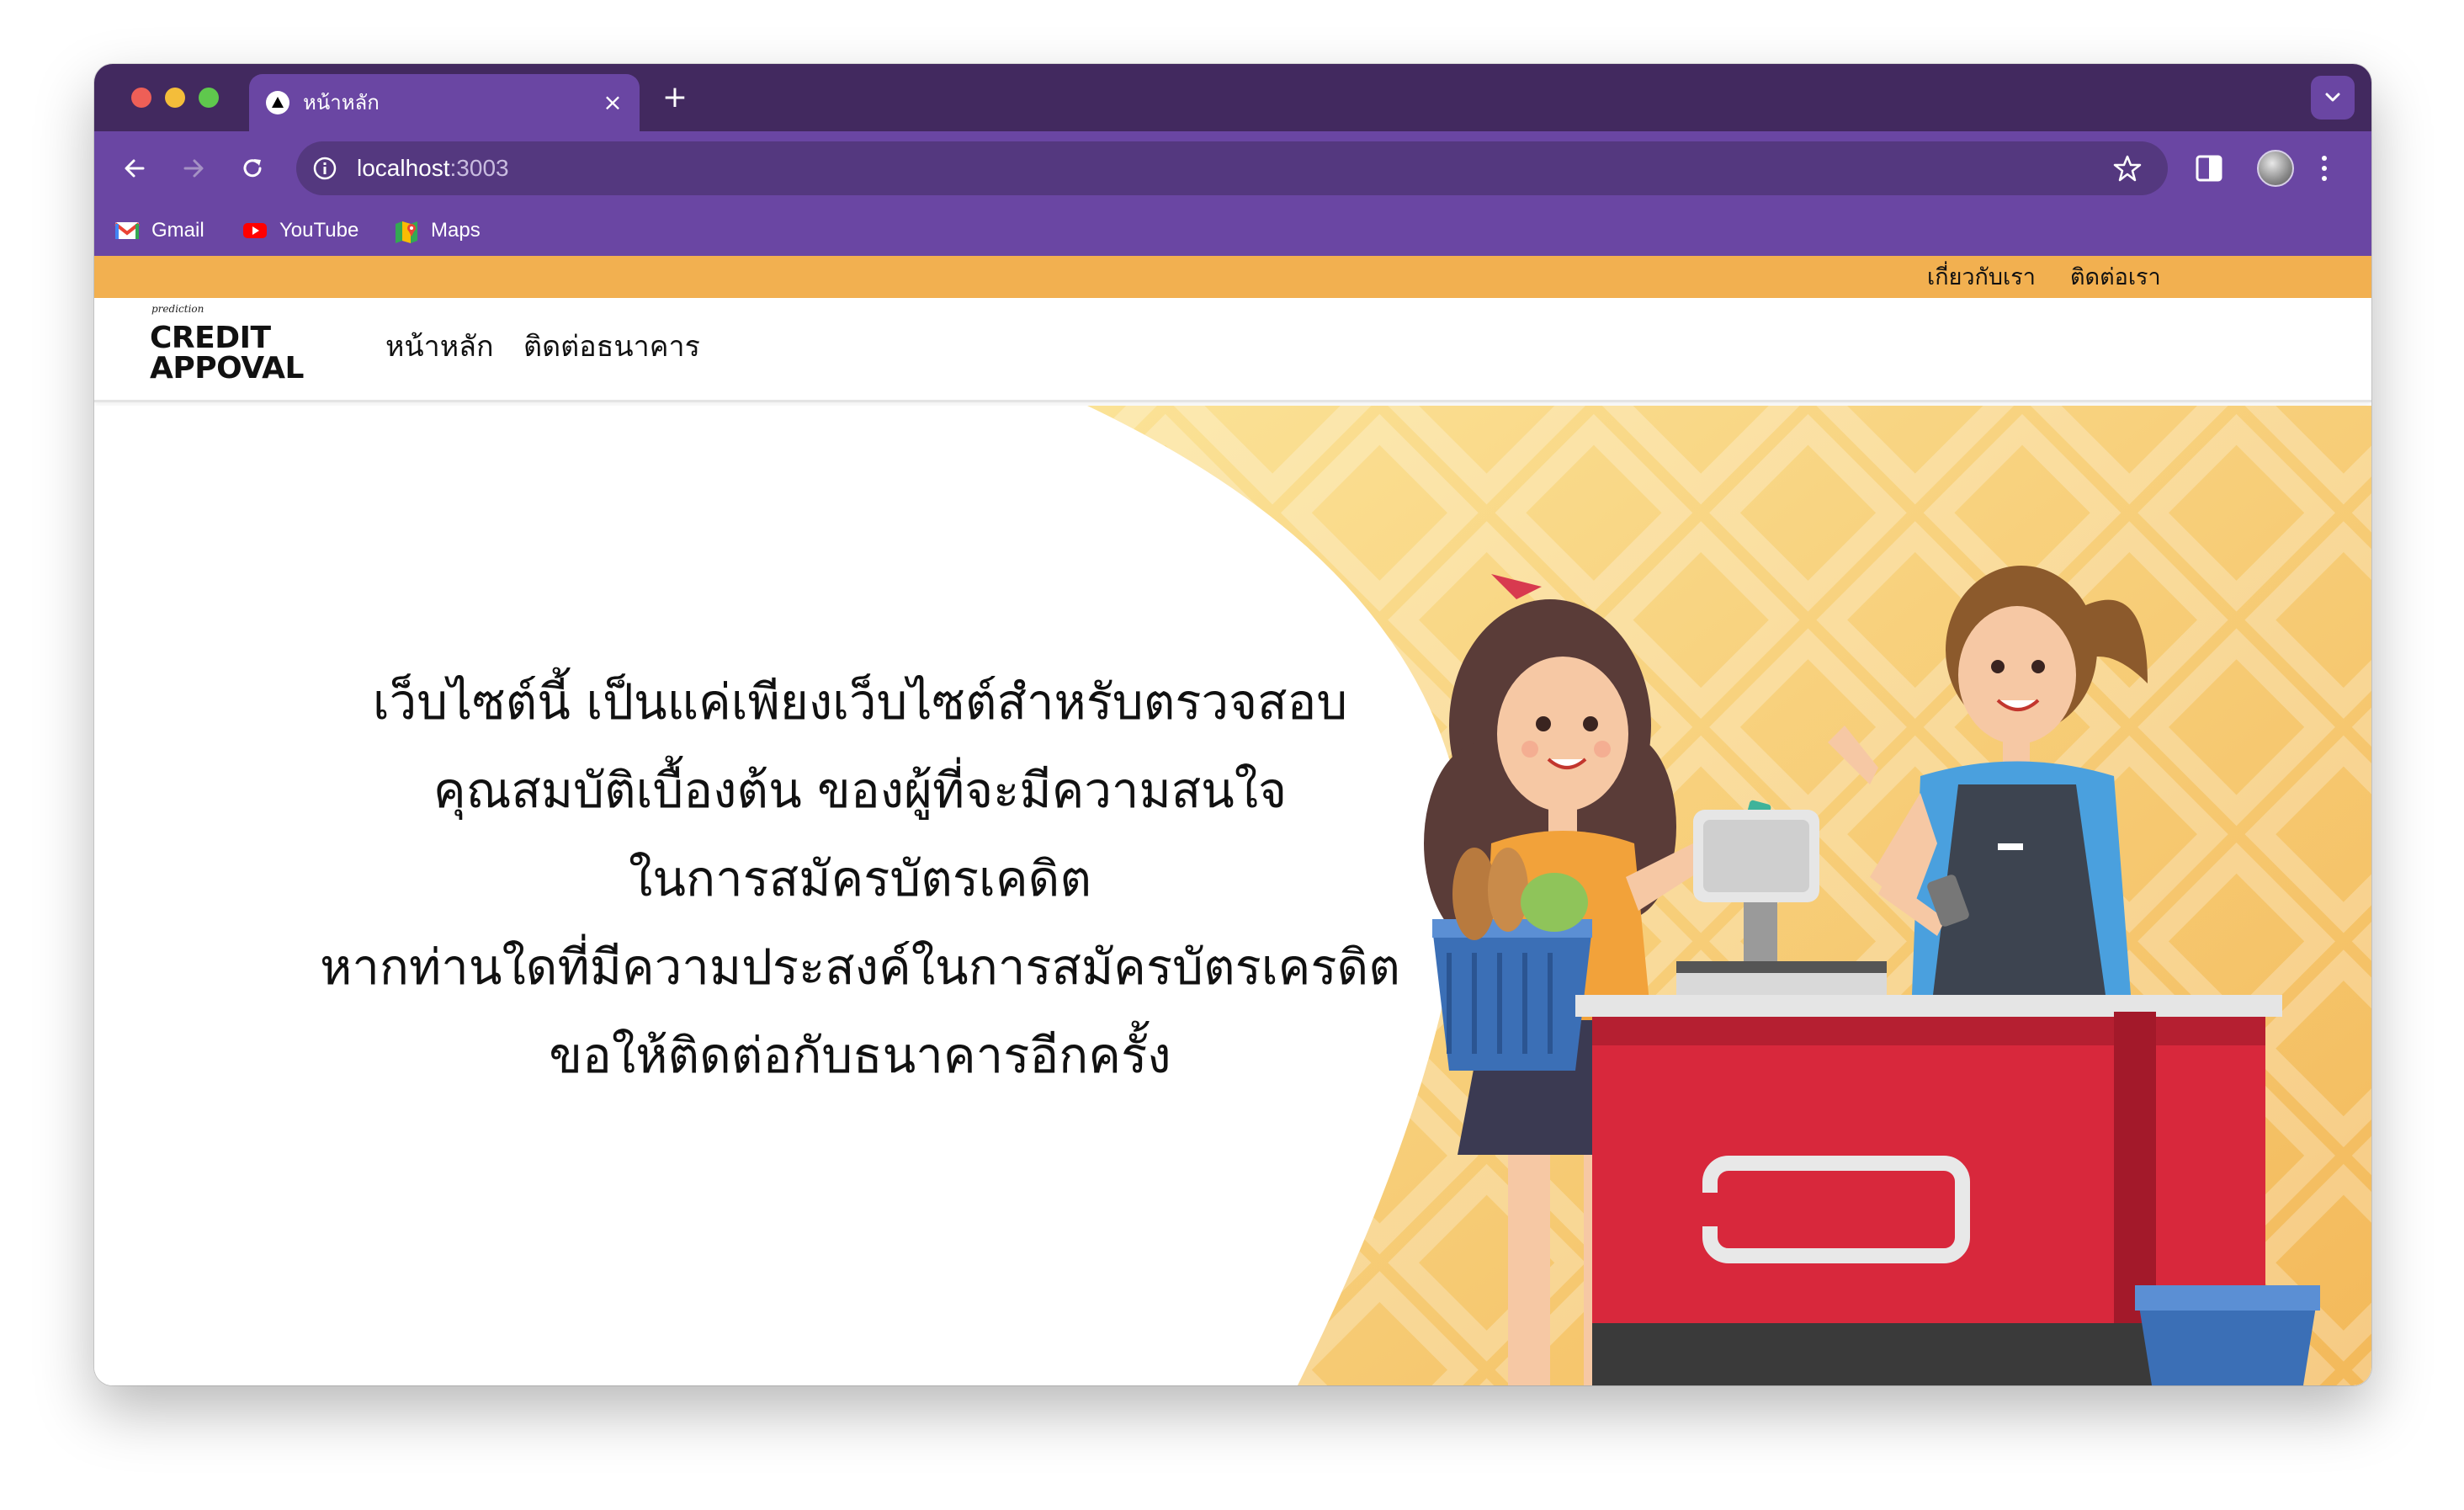 This screenshot has height=1510, width=2464. I want to click on more-menu-icon, so click(2324, 168).